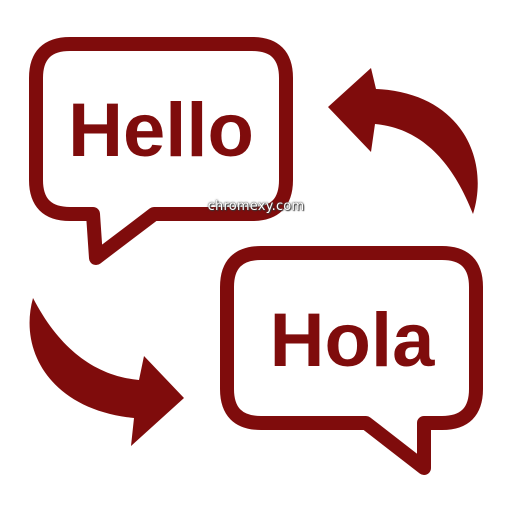 The width and height of the screenshot is (512, 512). What do you see at coordinates (161, 130) in the screenshot?
I see `bubble-text-hello: Hello` at bounding box center [161, 130].